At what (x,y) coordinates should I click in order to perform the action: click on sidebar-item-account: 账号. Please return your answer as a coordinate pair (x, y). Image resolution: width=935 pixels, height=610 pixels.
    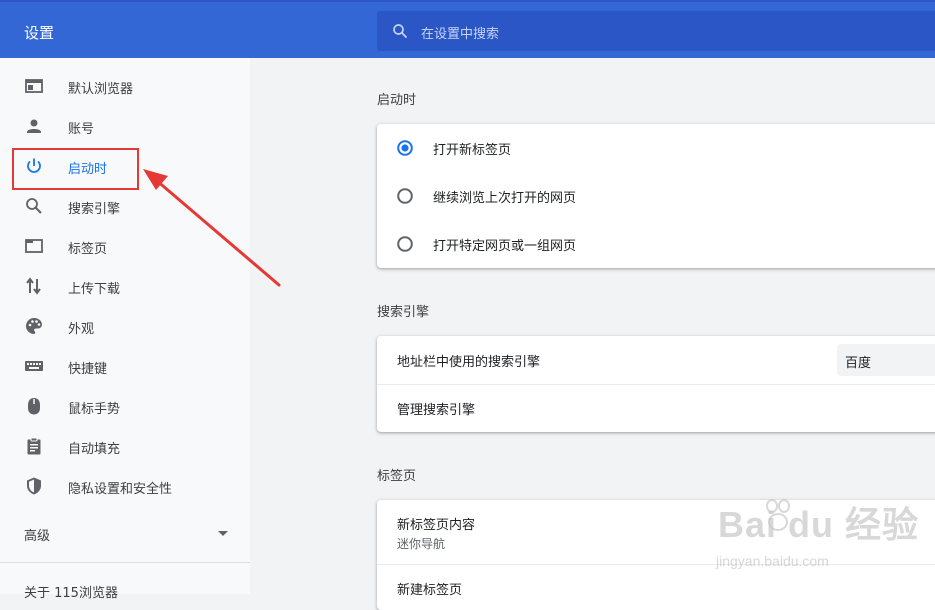
    Looking at the image, I should click on (125, 126).